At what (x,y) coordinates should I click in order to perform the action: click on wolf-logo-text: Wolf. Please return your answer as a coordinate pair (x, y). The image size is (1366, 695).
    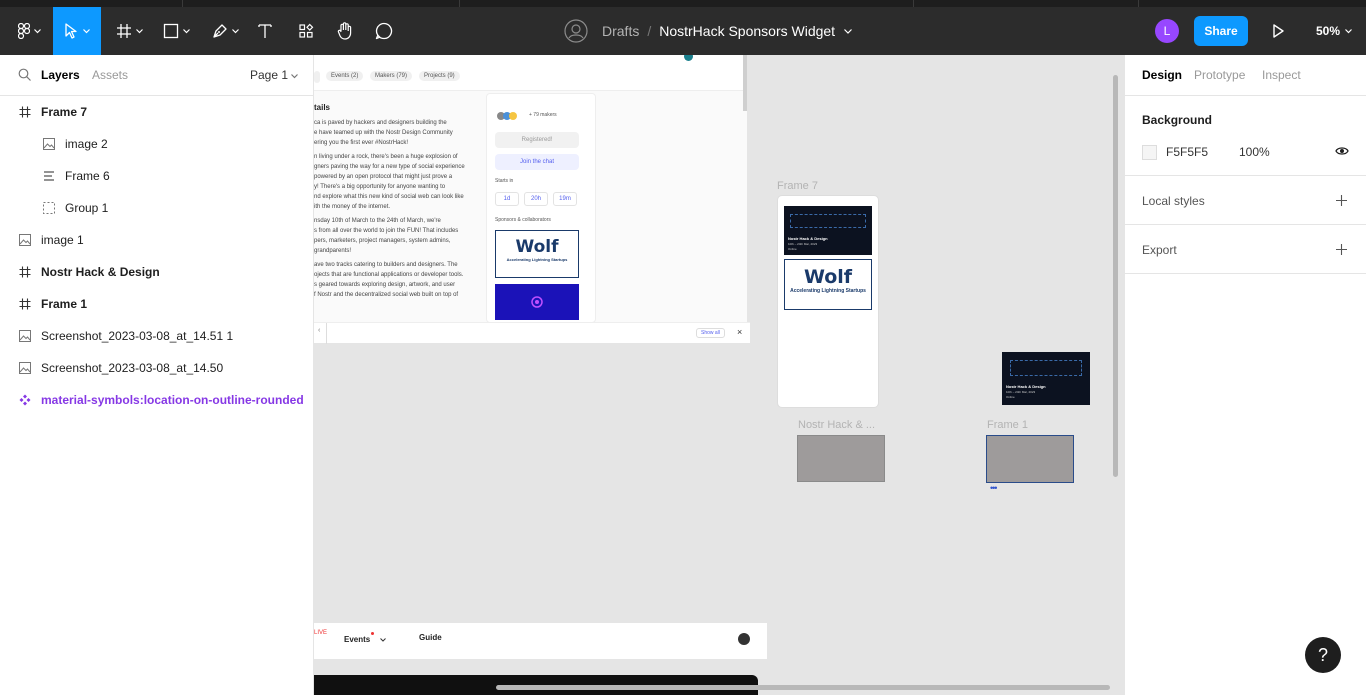
    Looking at the image, I should click on (537, 247).